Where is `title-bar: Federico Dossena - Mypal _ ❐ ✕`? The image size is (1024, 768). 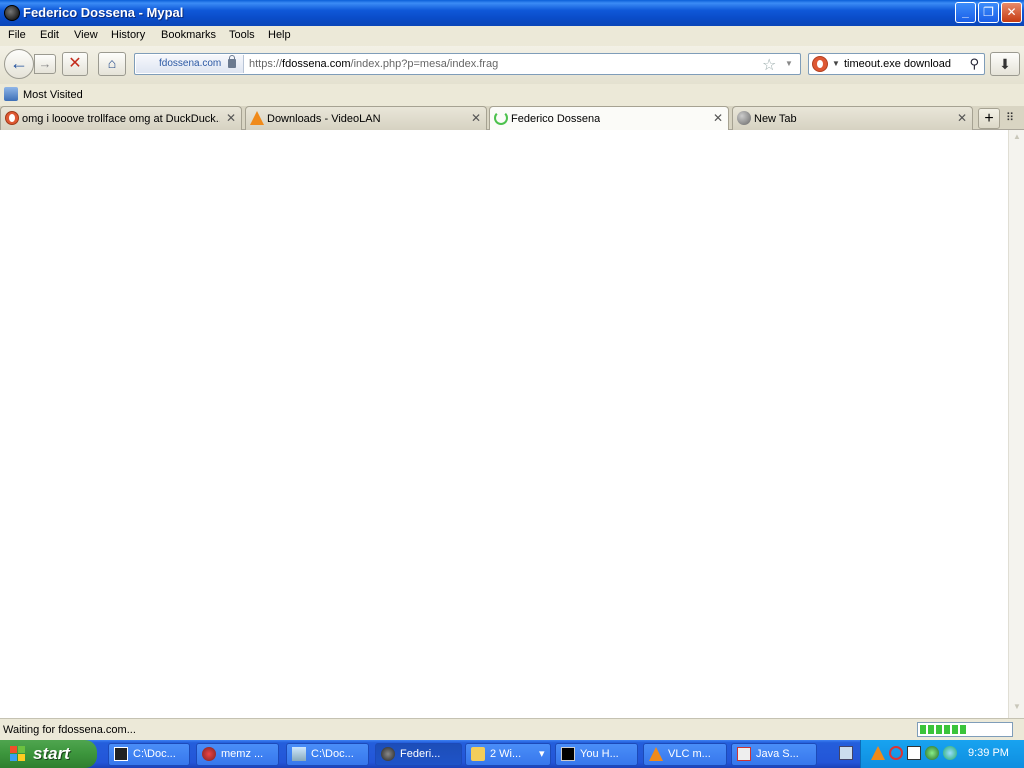 title-bar: Federico Dossena - Mypal _ ❐ ✕ is located at coordinates (512, 13).